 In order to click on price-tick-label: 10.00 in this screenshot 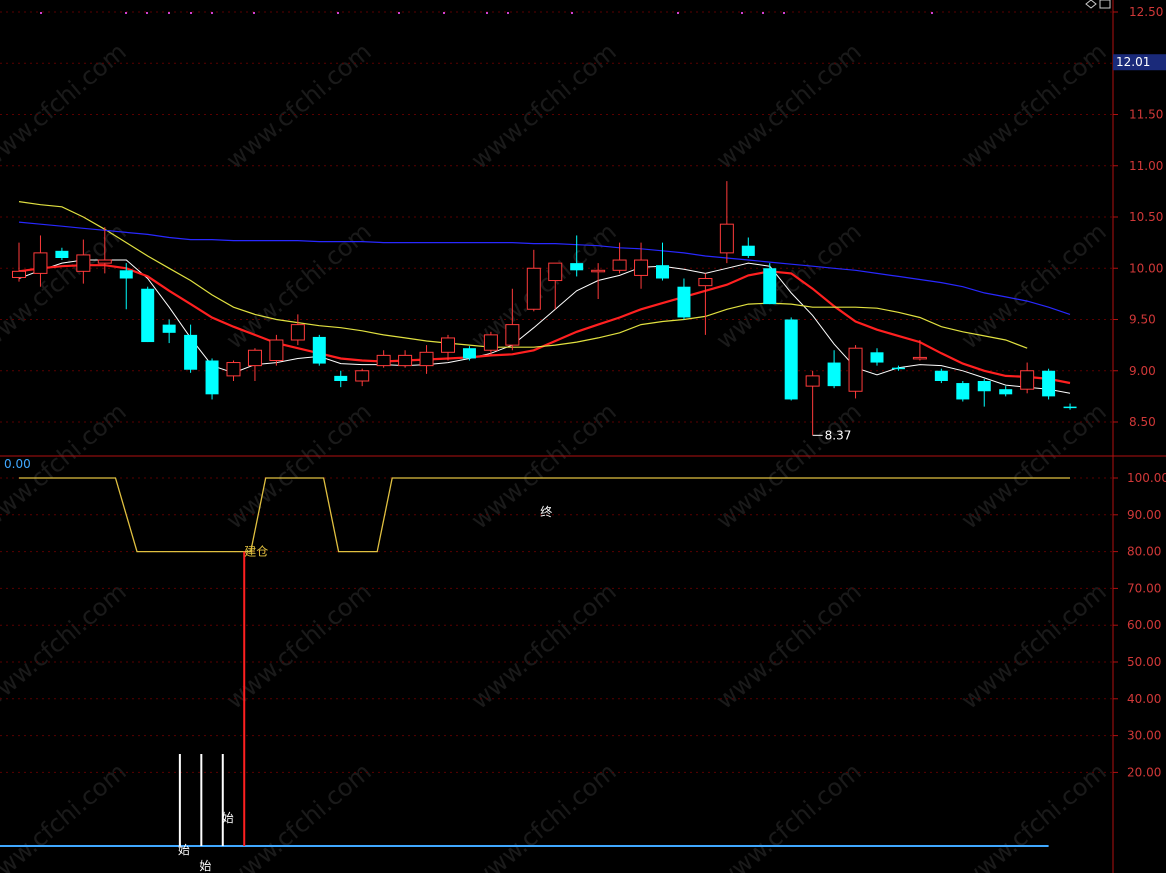, I will do `click(1146, 268)`.